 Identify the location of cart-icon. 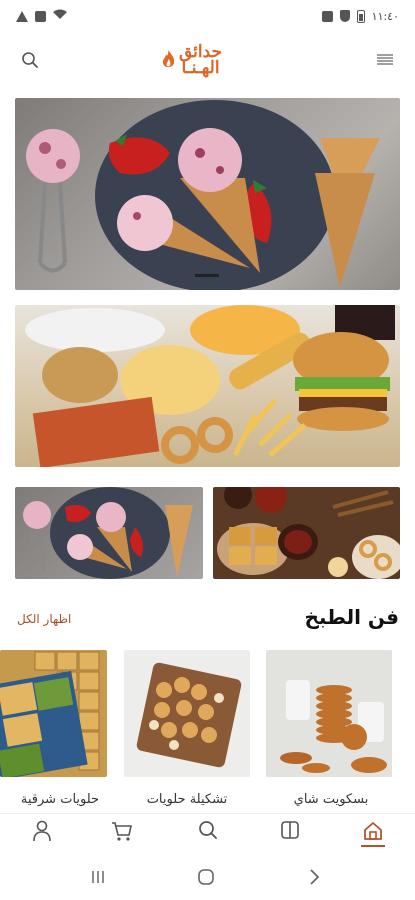
(122, 837).